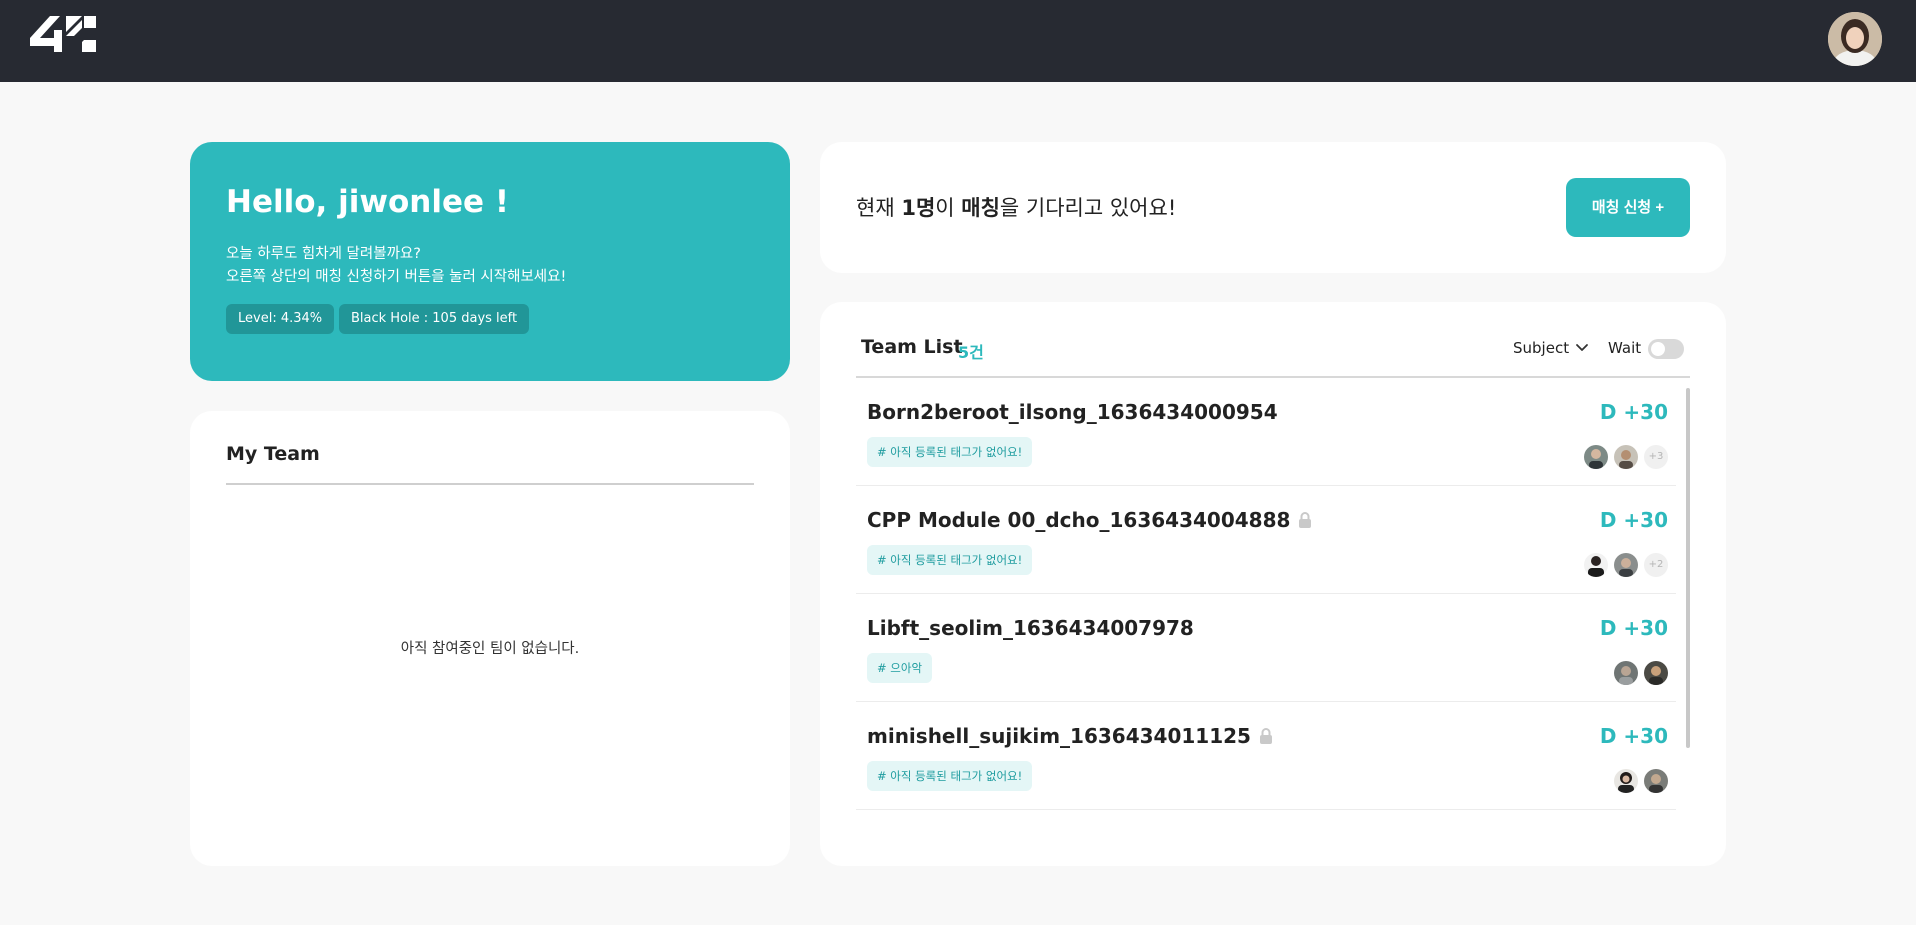  I want to click on more-members-count: +3, so click(1656, 457).